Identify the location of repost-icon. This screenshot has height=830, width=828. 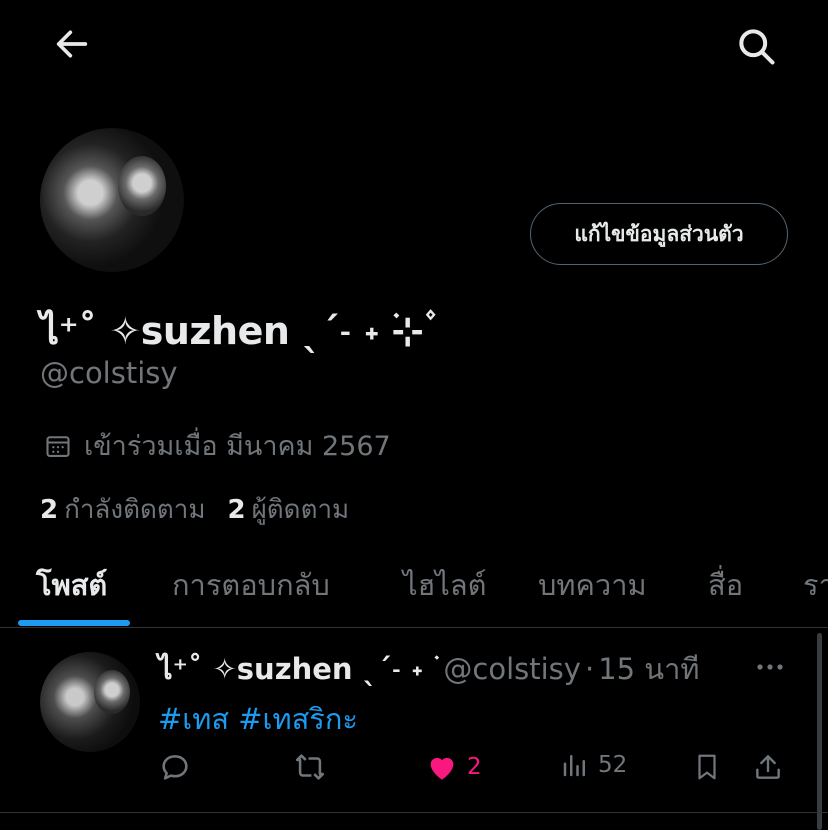
(310, 767).